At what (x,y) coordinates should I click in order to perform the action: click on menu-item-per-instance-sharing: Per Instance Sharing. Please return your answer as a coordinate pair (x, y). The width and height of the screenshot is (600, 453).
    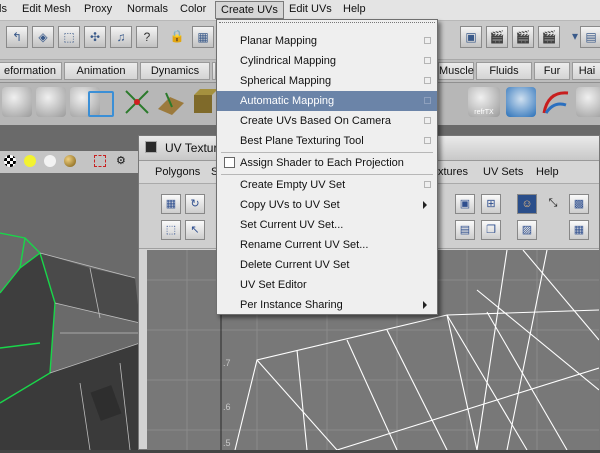
    Looking at the image, I should click on (327, 305).